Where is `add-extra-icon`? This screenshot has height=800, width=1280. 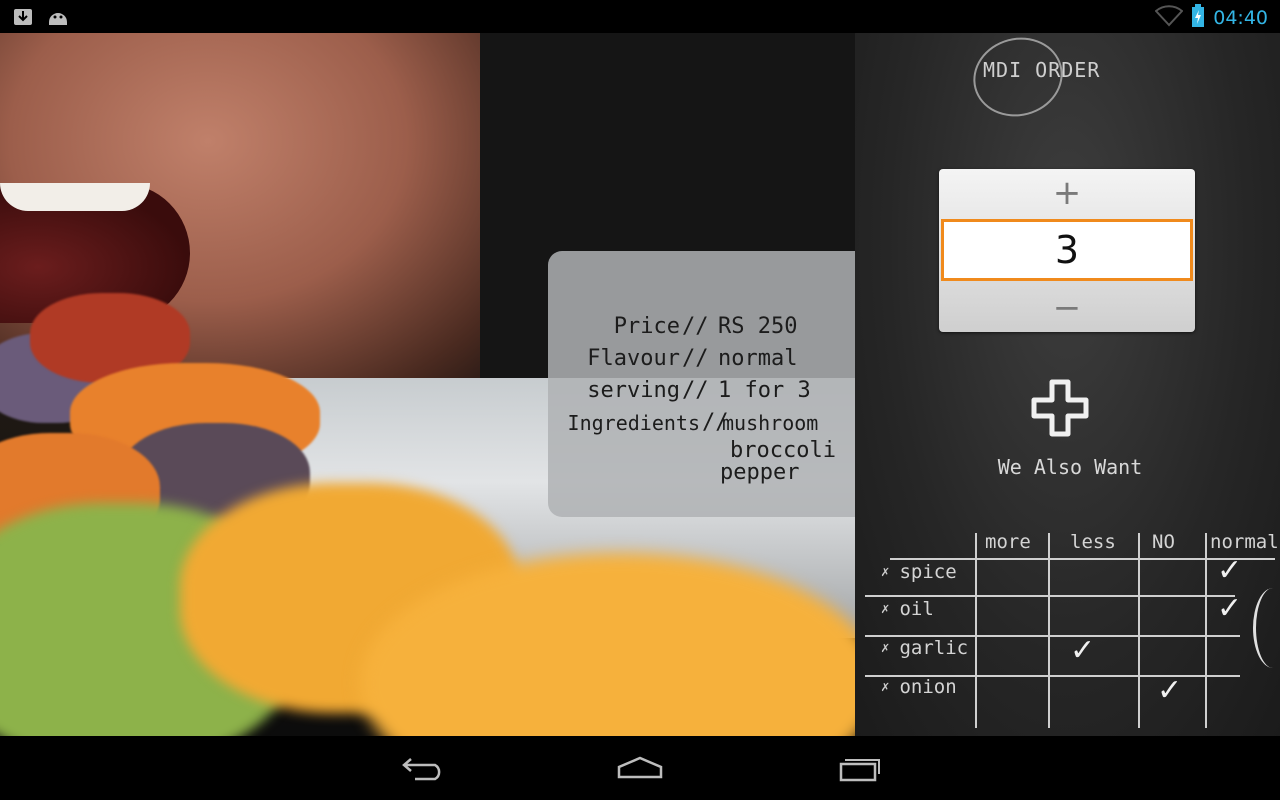 add-extra-icon is located at coordinates (1060, 408).